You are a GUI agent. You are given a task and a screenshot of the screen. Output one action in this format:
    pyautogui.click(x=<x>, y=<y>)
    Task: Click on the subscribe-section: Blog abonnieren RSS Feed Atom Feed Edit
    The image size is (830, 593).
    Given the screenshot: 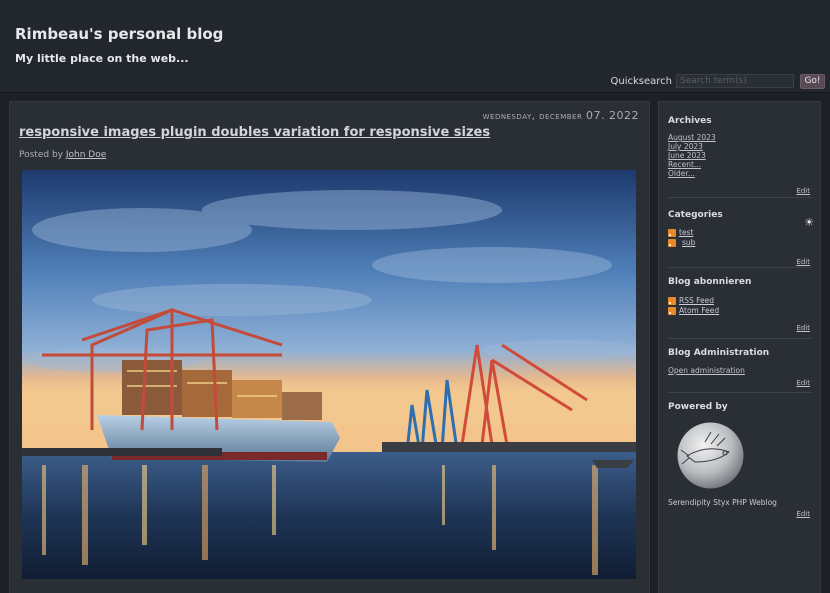 What is the action you would take?
    pyautogui.click(x=740, y=308)
    